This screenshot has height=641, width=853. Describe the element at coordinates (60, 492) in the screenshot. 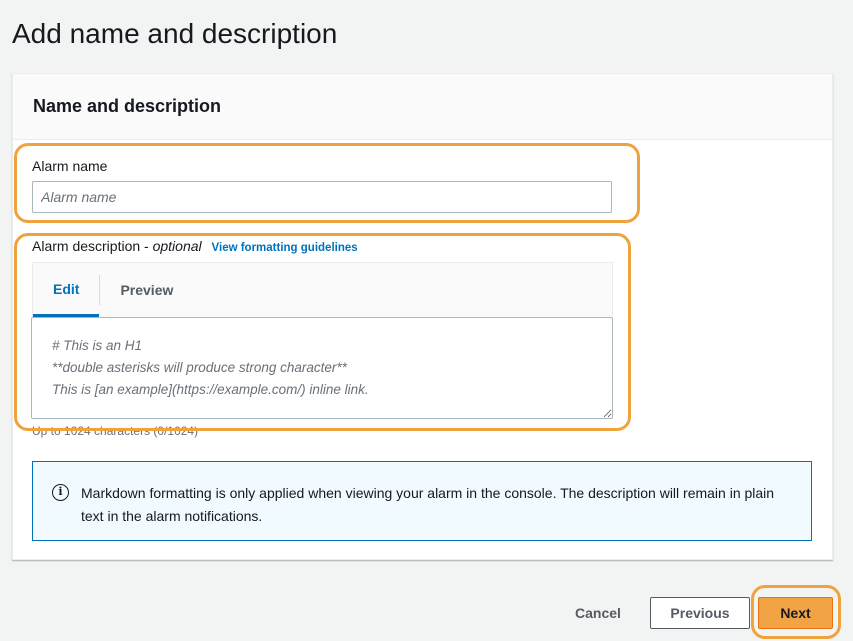

I see `info-icon: i` at that location.